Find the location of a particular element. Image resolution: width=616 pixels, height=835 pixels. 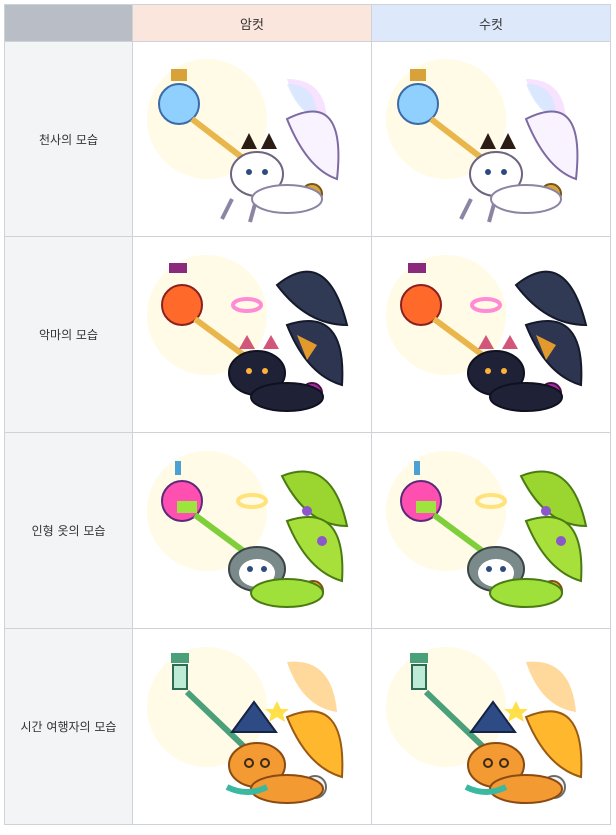

time-traveler-male-image is located at coordinates (491, 726).